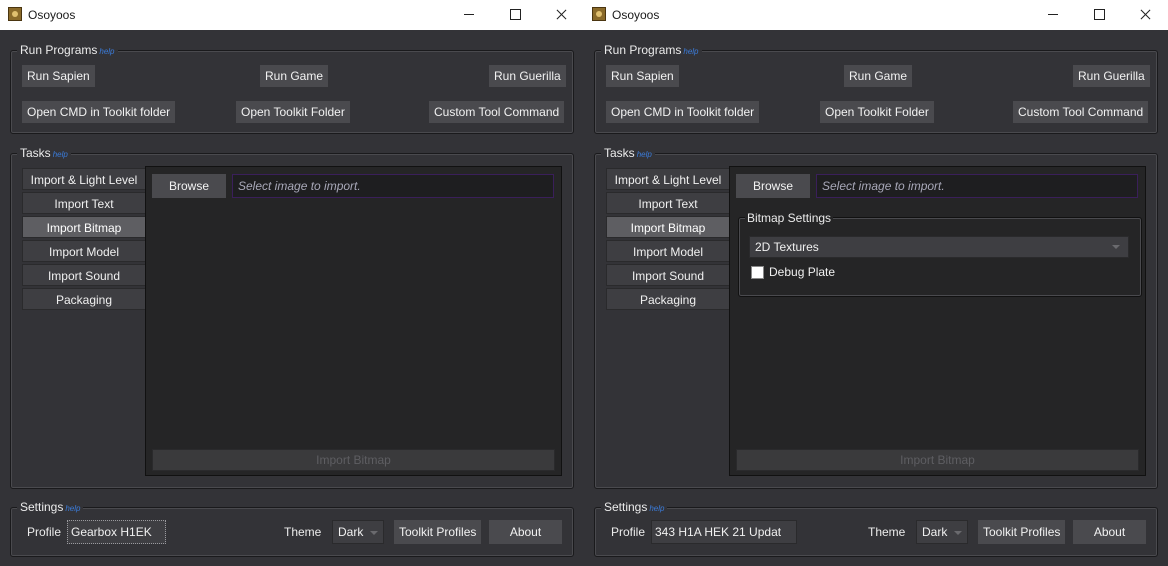  Describe the element at coordinates (802, 272) in the screenshot. I see `debug-plate-label: Debug Plate` at that location.